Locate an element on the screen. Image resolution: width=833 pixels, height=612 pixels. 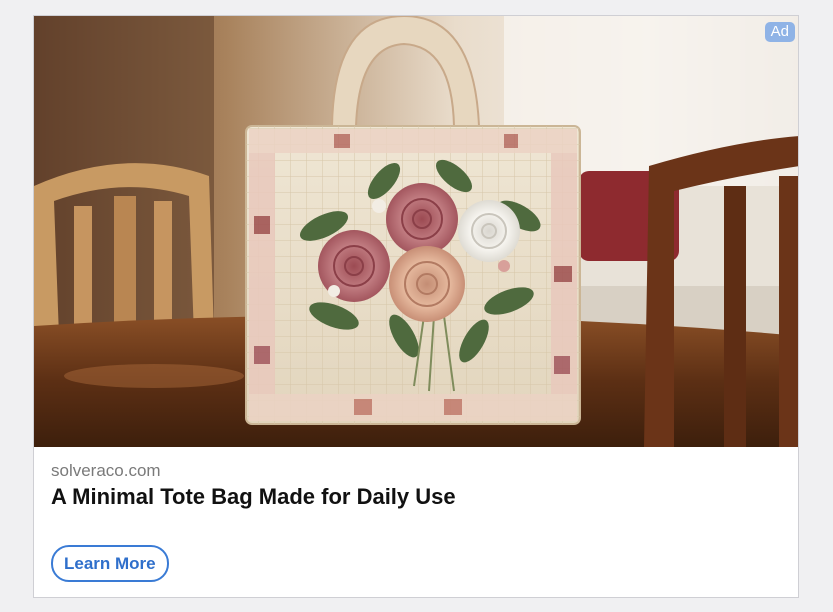
advertiser-domain: solveraco.com is located at coordinates (106, 471).